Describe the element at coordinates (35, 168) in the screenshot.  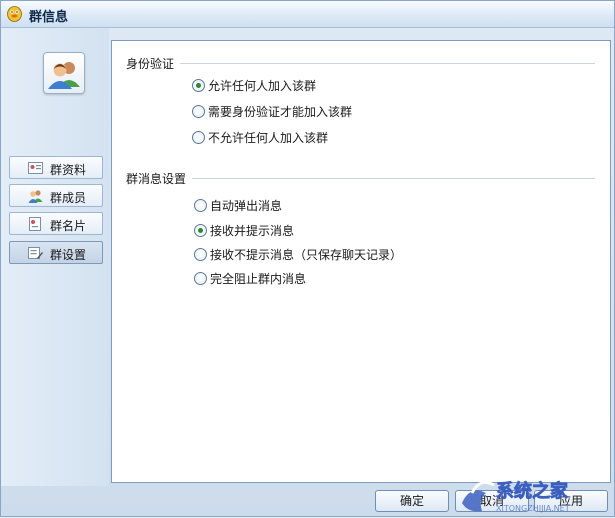
I see `profile-card-icon` at that location.